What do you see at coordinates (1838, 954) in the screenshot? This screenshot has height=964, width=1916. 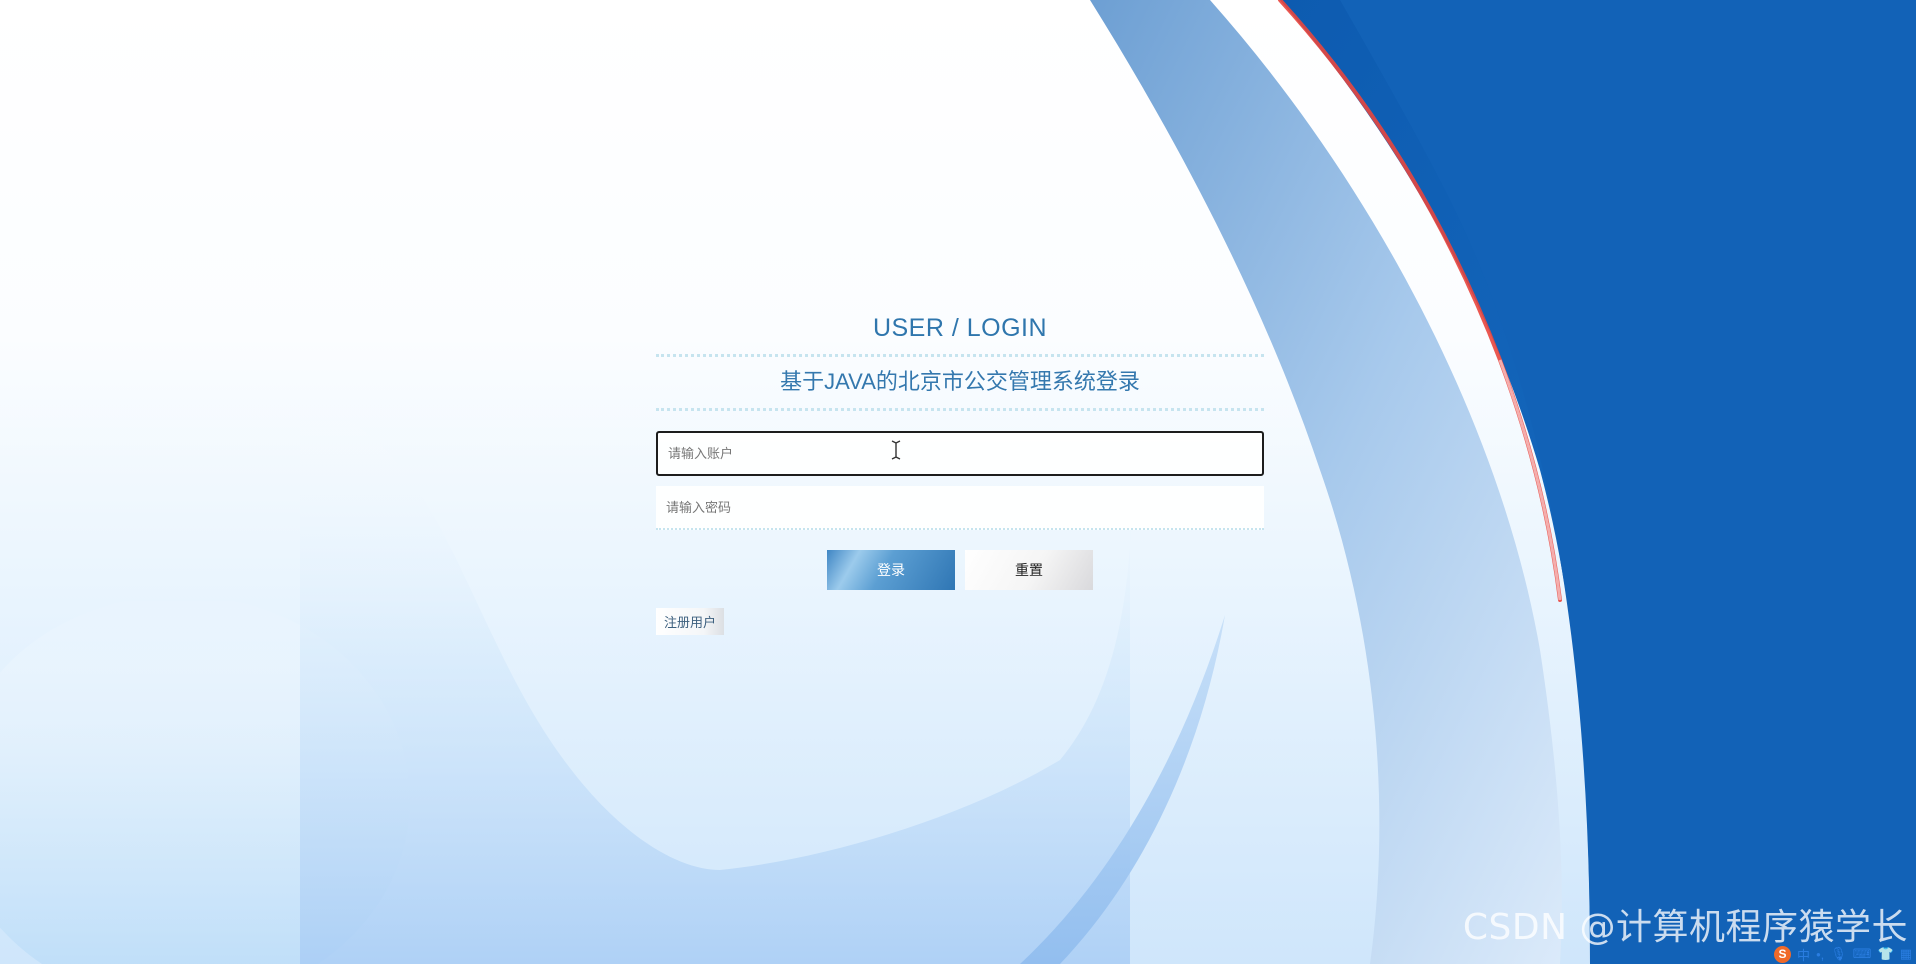 I see `microphone-icon: 🎙` at bounding box center [1838, 954].